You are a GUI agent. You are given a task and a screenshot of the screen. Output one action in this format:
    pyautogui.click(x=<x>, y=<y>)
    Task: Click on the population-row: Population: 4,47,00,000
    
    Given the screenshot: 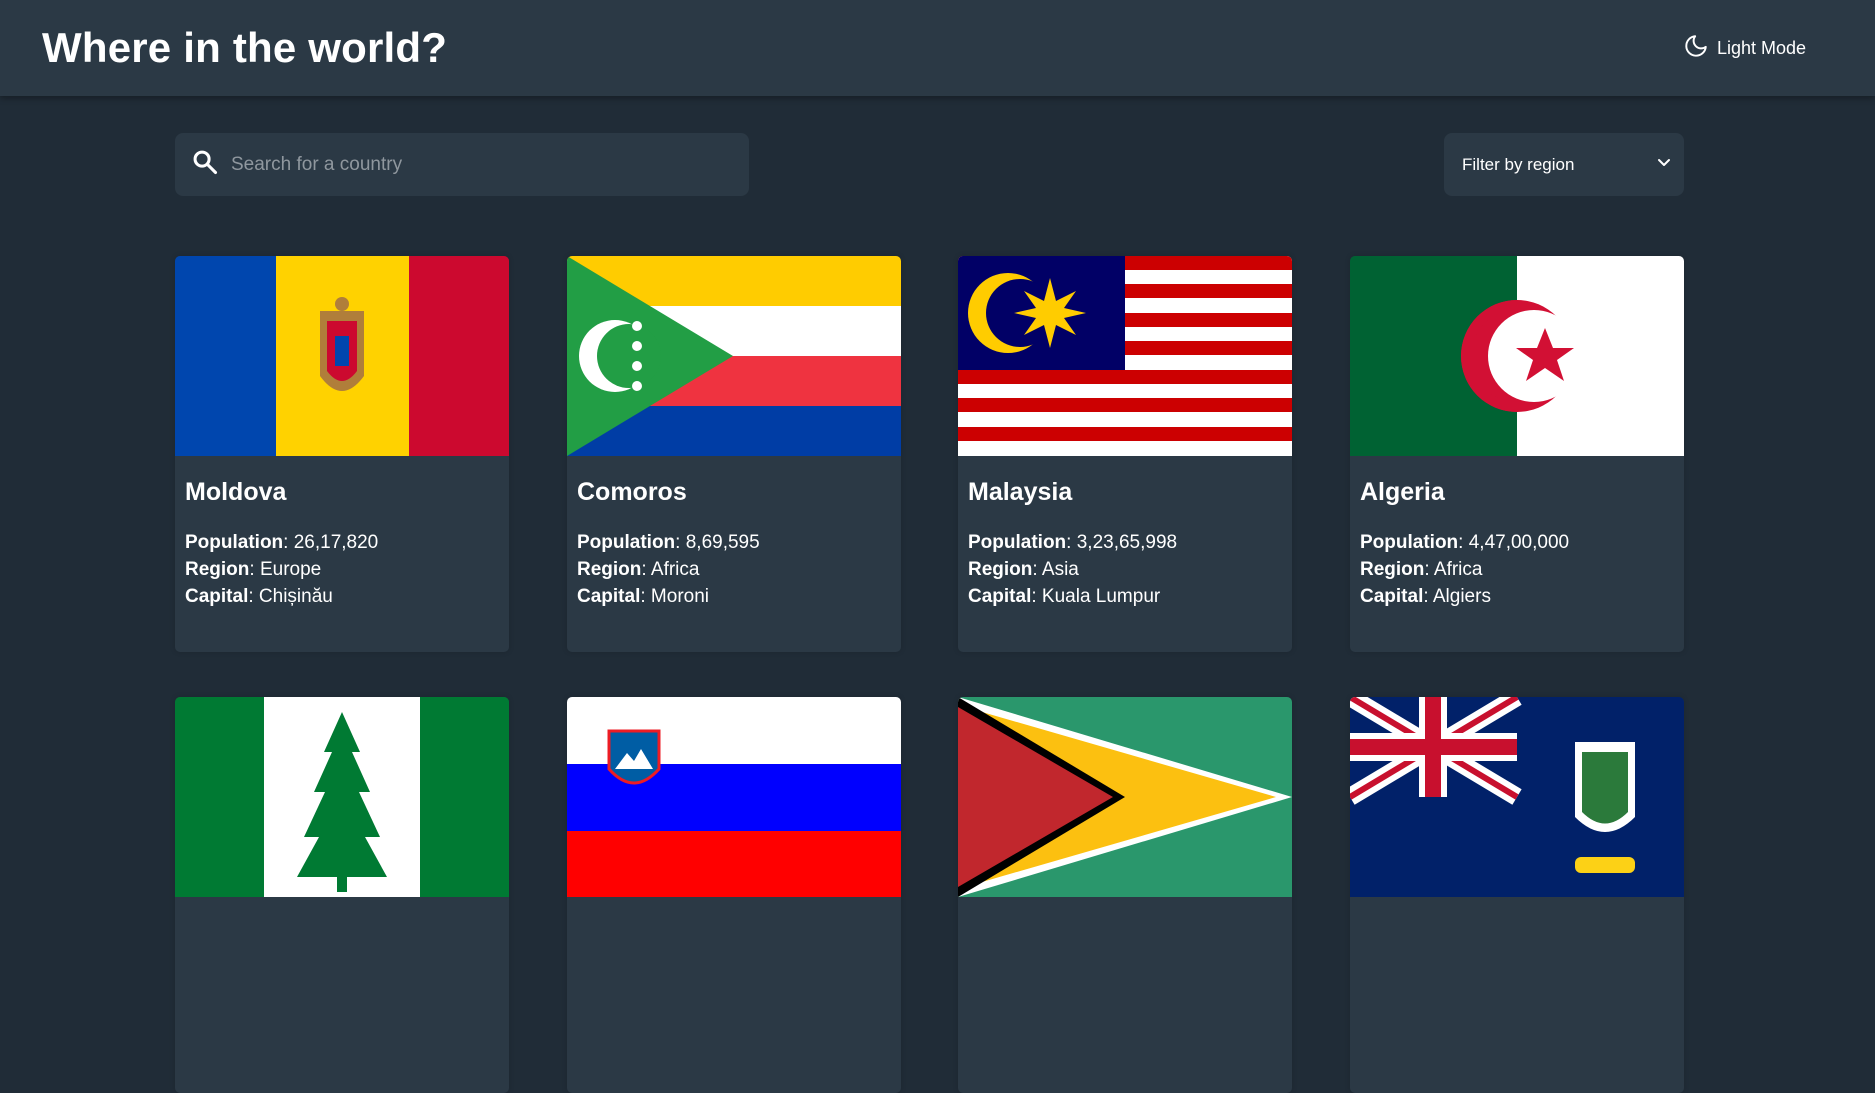 What is the action you would take?
    pyautogui.click(x=1465, y=542)
    